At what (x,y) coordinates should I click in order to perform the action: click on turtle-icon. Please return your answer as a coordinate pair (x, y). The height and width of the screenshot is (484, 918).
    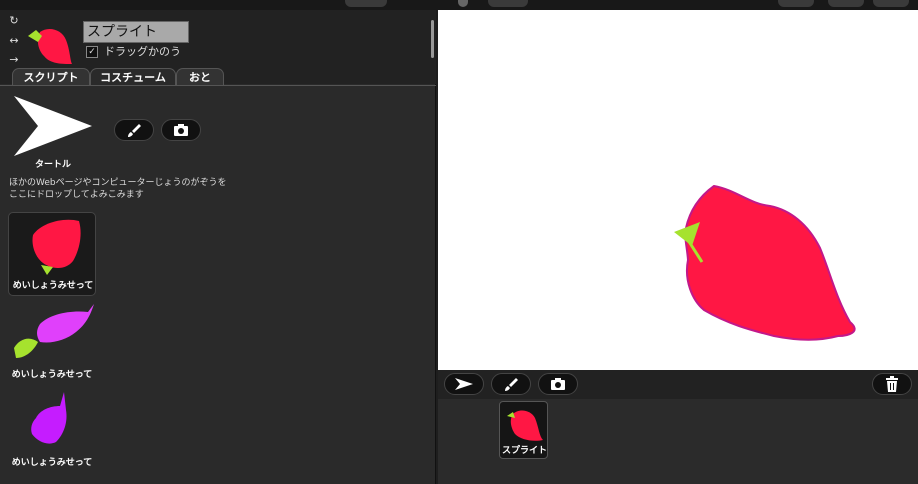
    Looking at the image, I should click on (464, 384).